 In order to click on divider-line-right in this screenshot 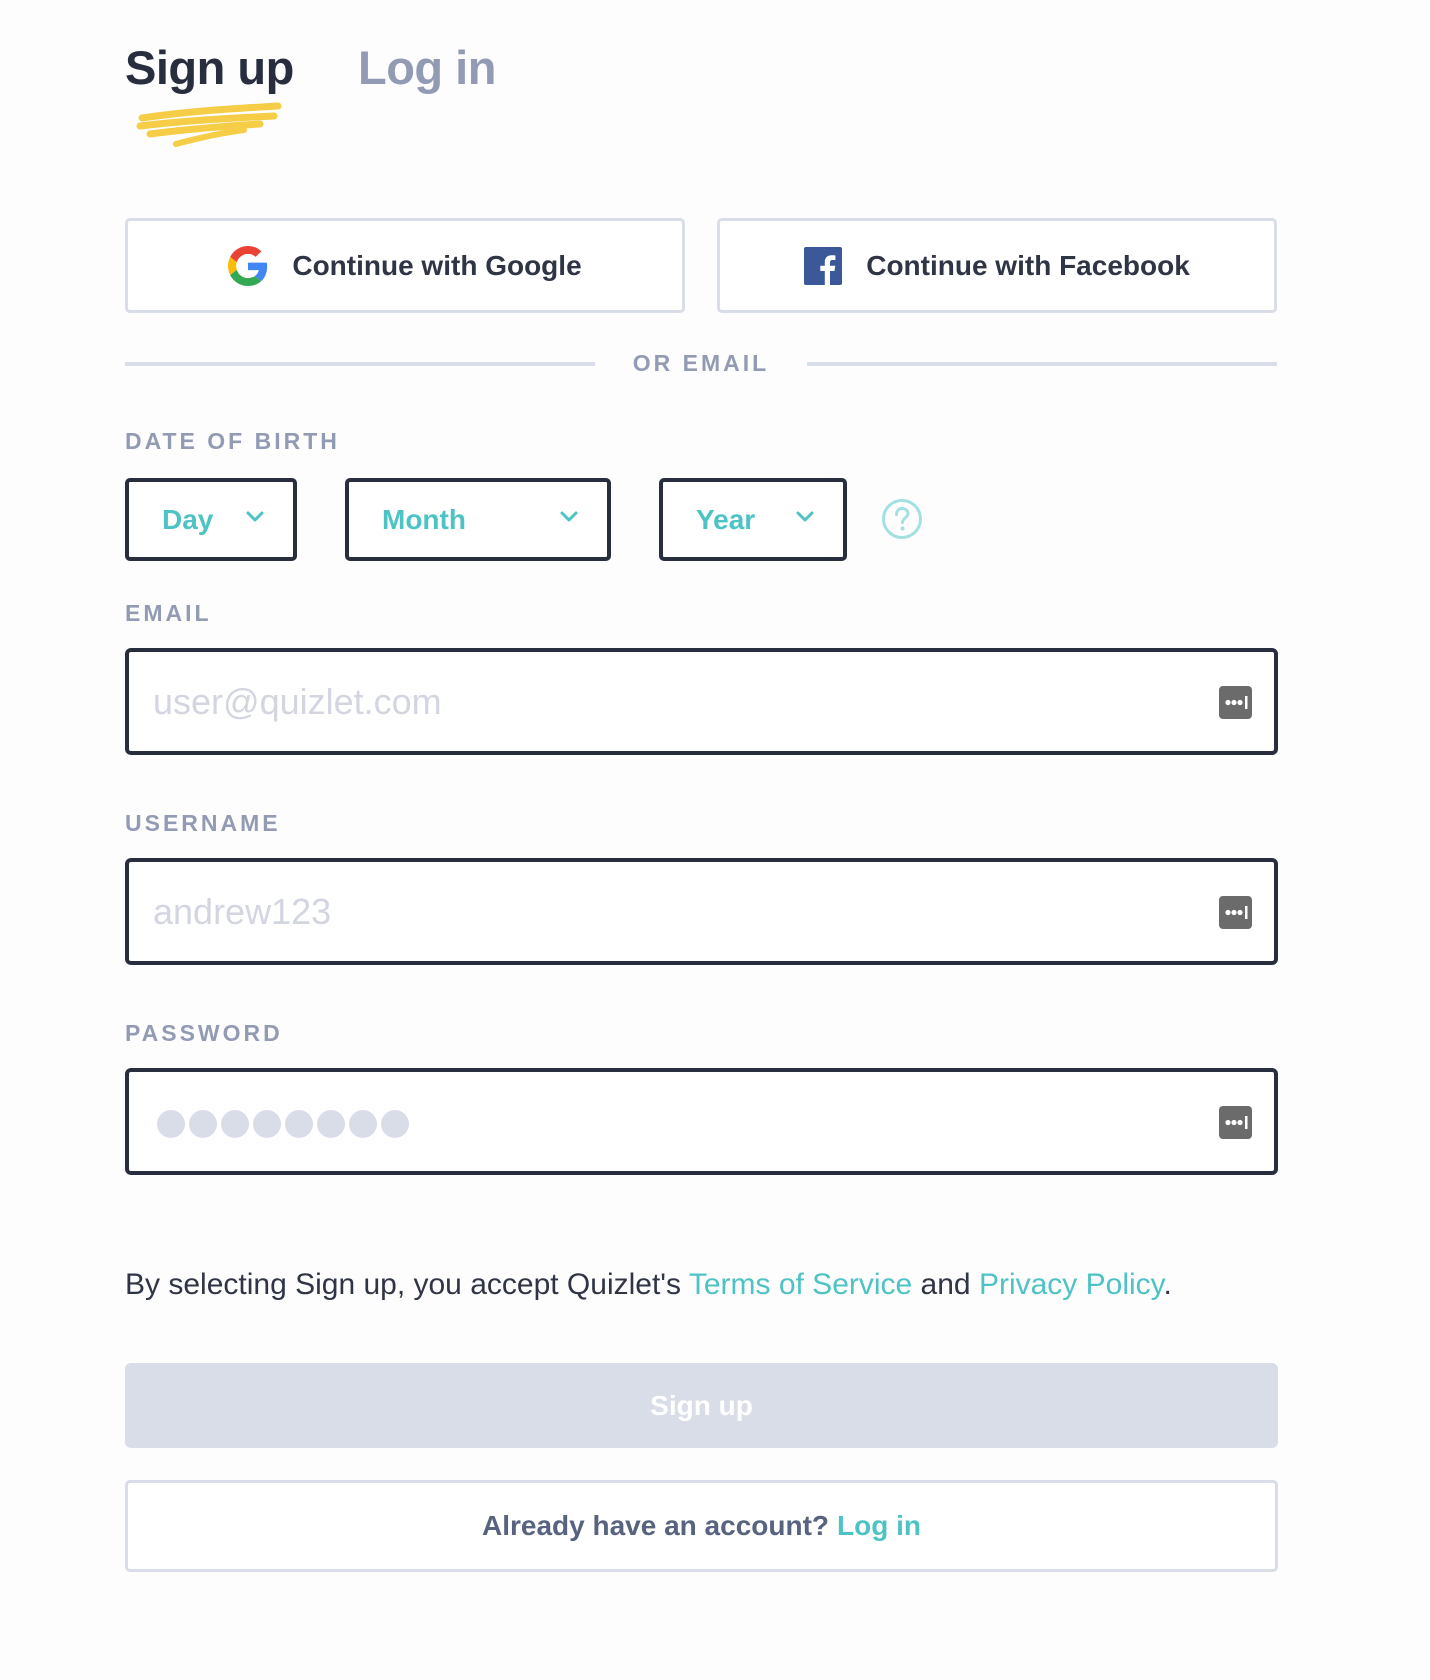, I will do `click(1042, 364)`.